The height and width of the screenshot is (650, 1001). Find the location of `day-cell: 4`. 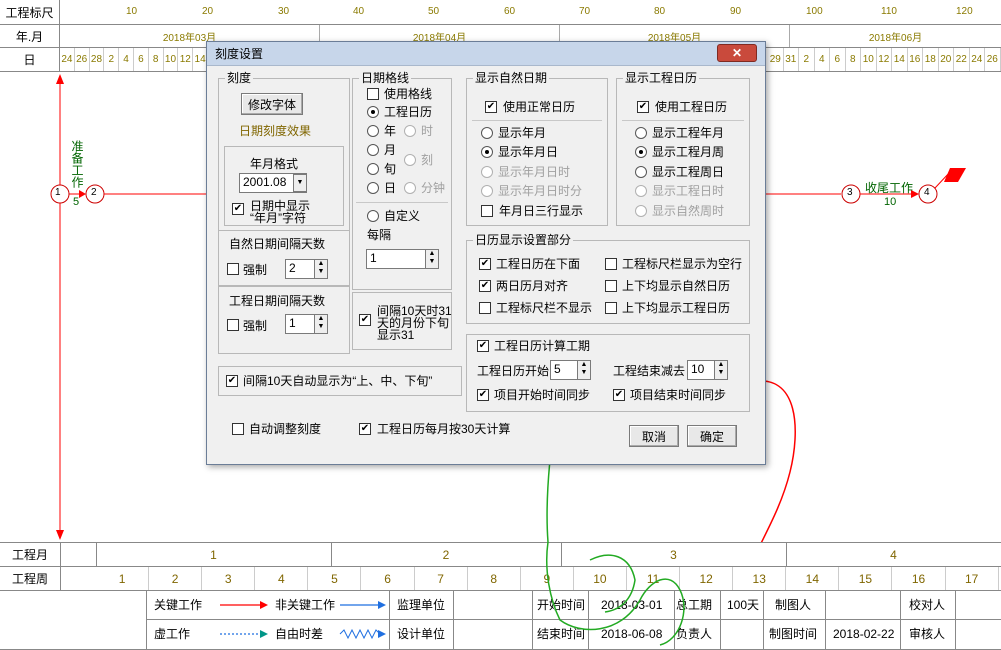

day-cell: 4 is located at coordinates (822, 59).